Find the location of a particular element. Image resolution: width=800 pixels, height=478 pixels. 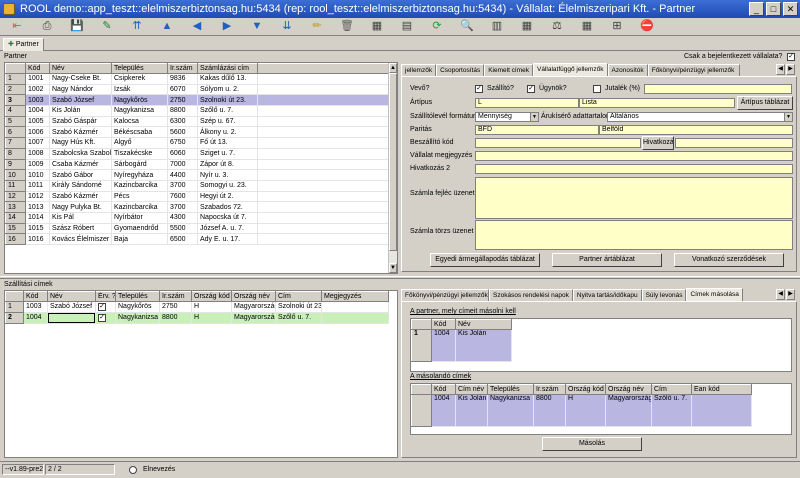

cell-telepules: Nyíregyháza is located at coordinates (139, 175).